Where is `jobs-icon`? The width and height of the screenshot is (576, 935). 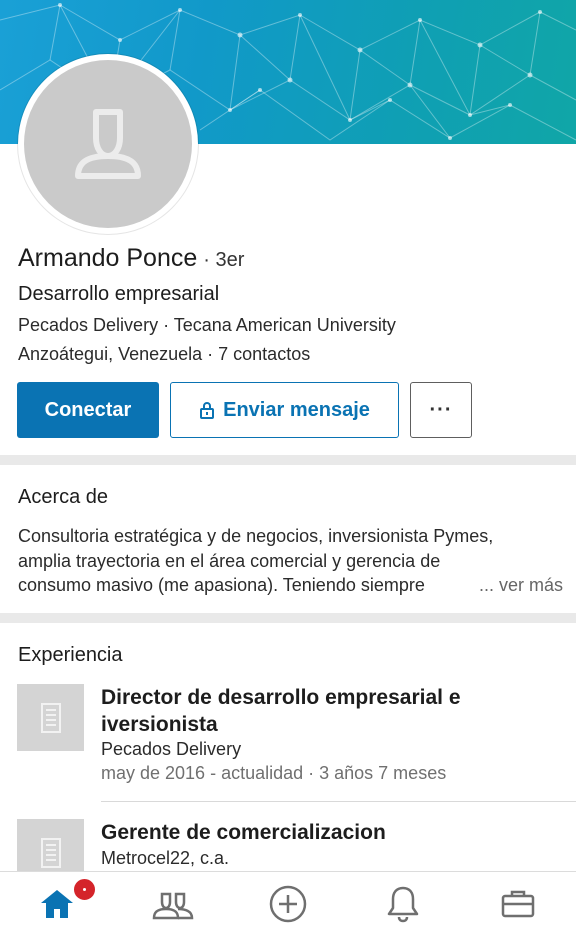 jobs-icon is located at coordinates (518, 904).